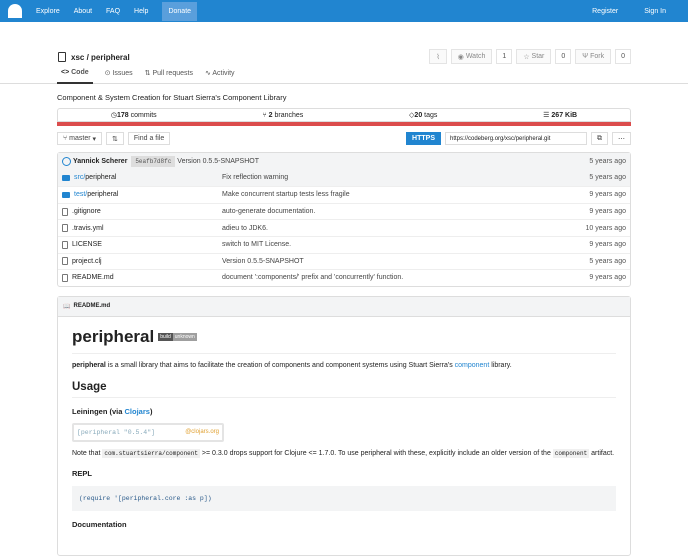  I want to click on copy-button: ⧉, so click(599, 138).